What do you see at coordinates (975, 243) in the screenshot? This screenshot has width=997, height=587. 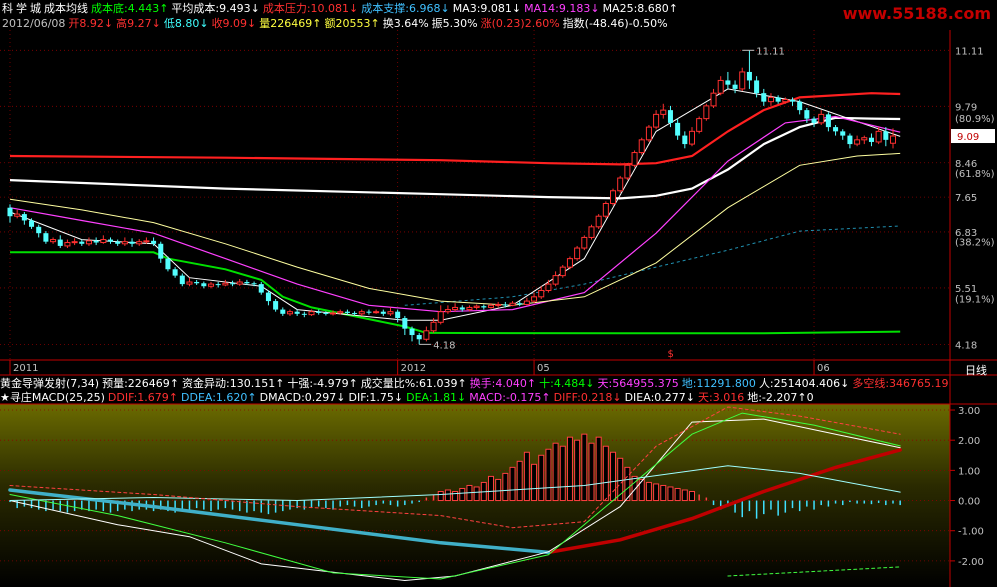 I see `fib-level-label: (38.2%)` at bounding box center [975, 243].